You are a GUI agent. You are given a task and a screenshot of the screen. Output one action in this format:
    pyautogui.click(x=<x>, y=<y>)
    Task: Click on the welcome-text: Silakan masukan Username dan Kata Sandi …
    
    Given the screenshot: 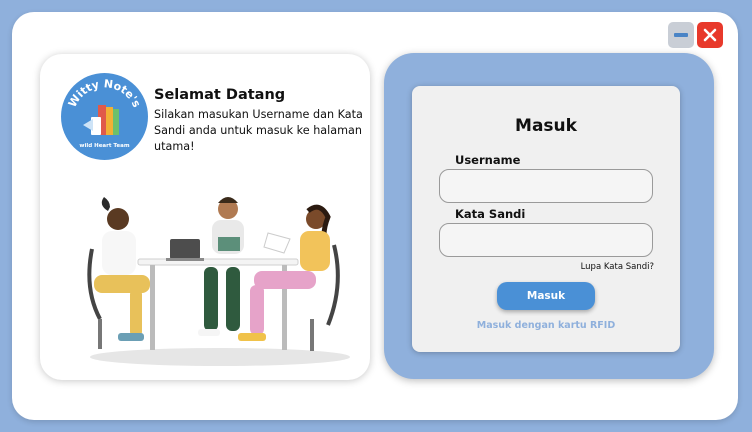 What is the action you would take?
    pyautogui.click(x=258, y=130)
    